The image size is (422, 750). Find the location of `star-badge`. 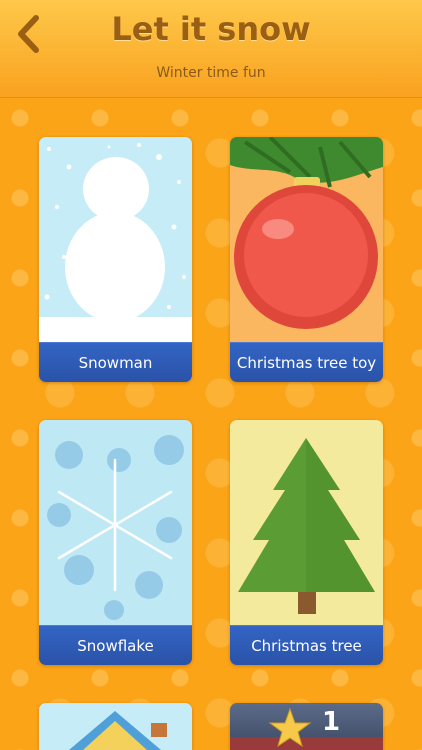

star-badge is located at coordinates (306, 726).